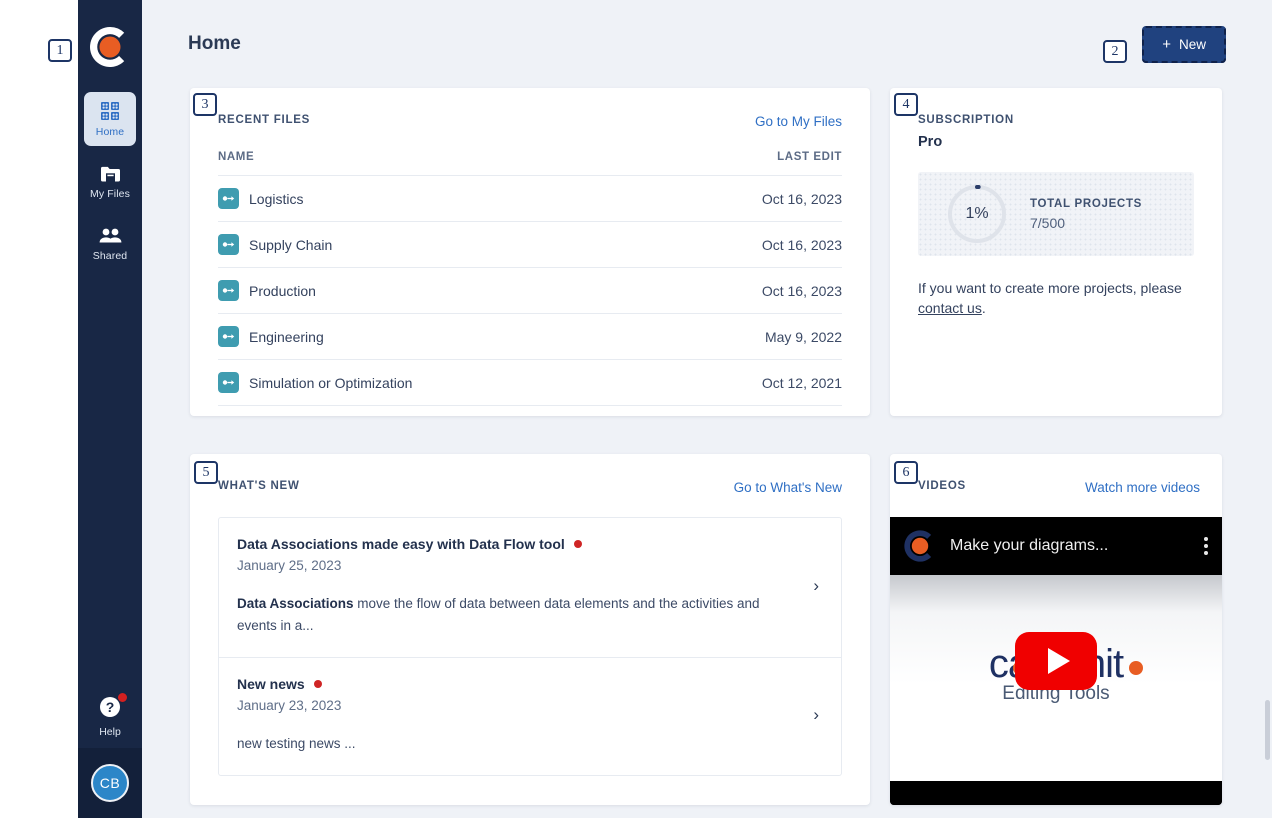  I want to click on sidebar-item-label: Home, so click(110, 132).